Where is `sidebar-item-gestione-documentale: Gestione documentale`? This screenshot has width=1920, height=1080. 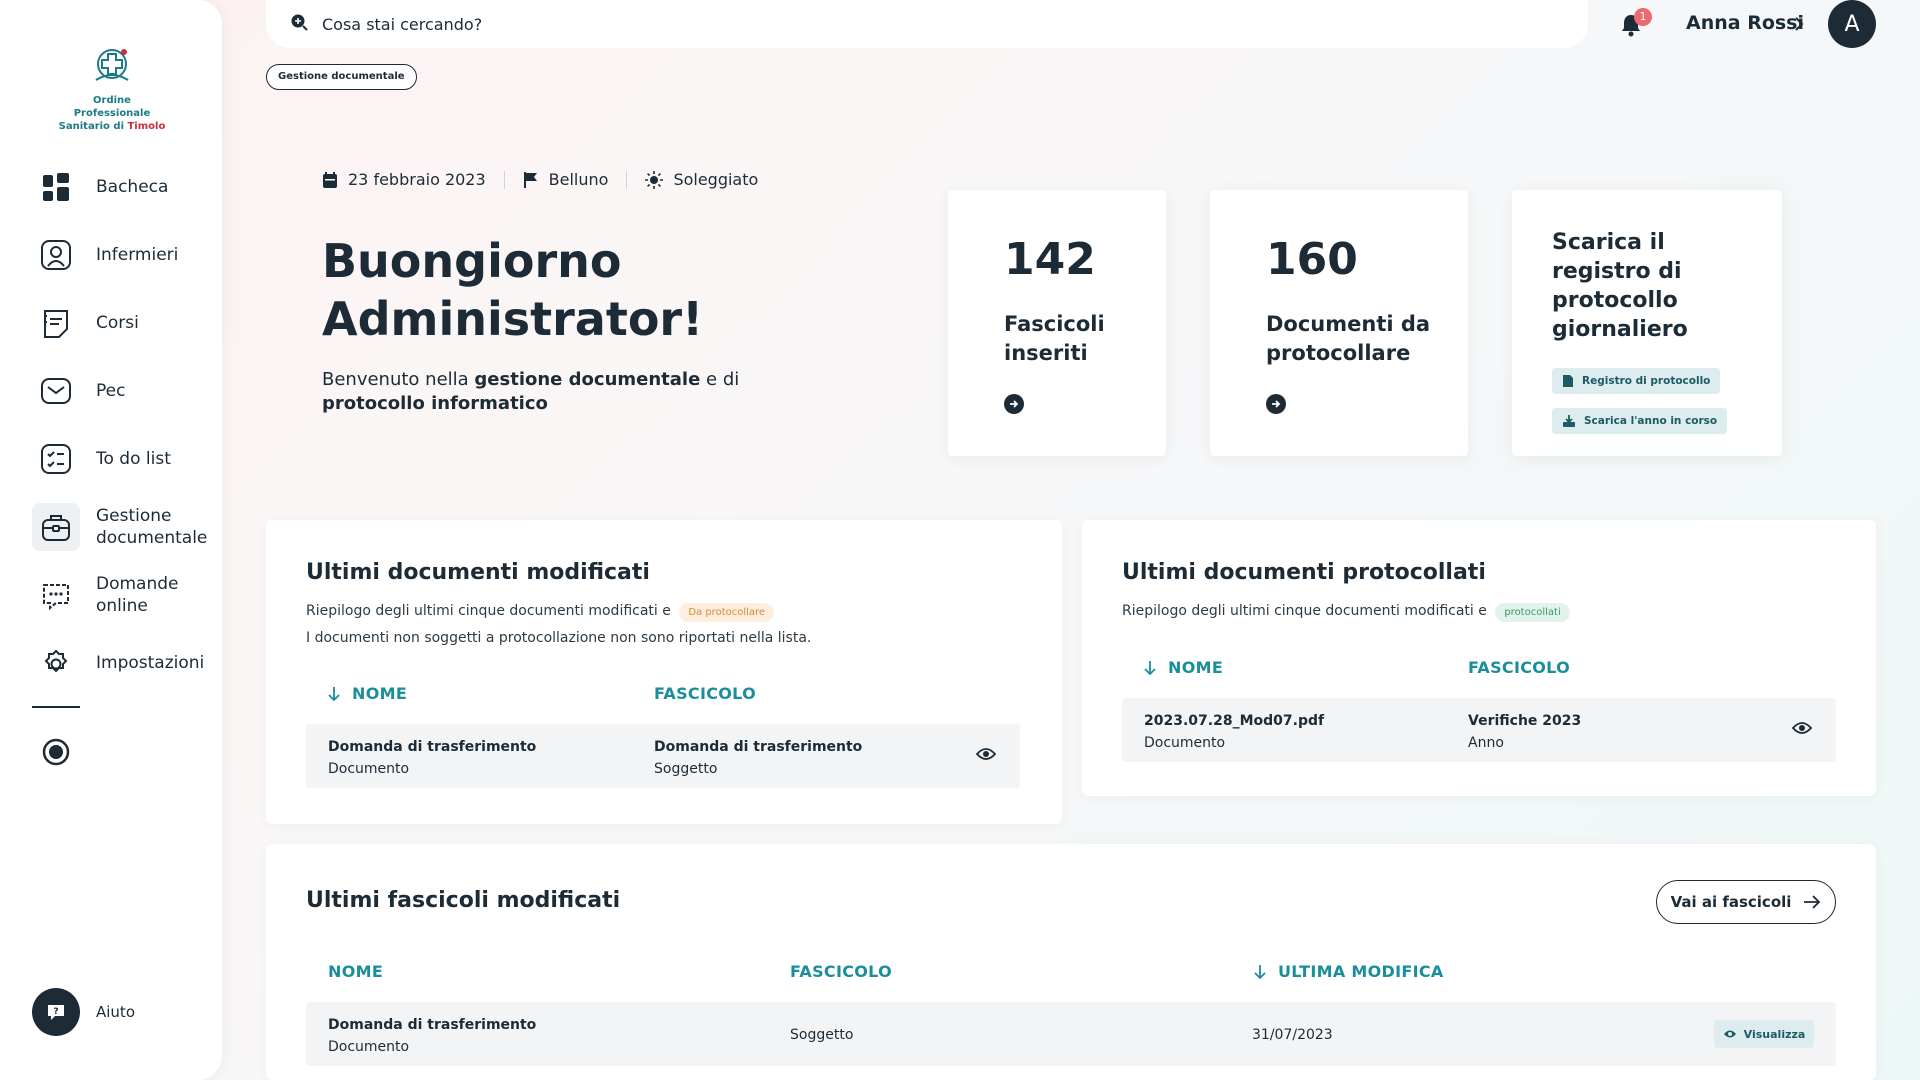 sidebar-item-gestione-documentale: Gestione documentale is located at coordinates (120, 527).